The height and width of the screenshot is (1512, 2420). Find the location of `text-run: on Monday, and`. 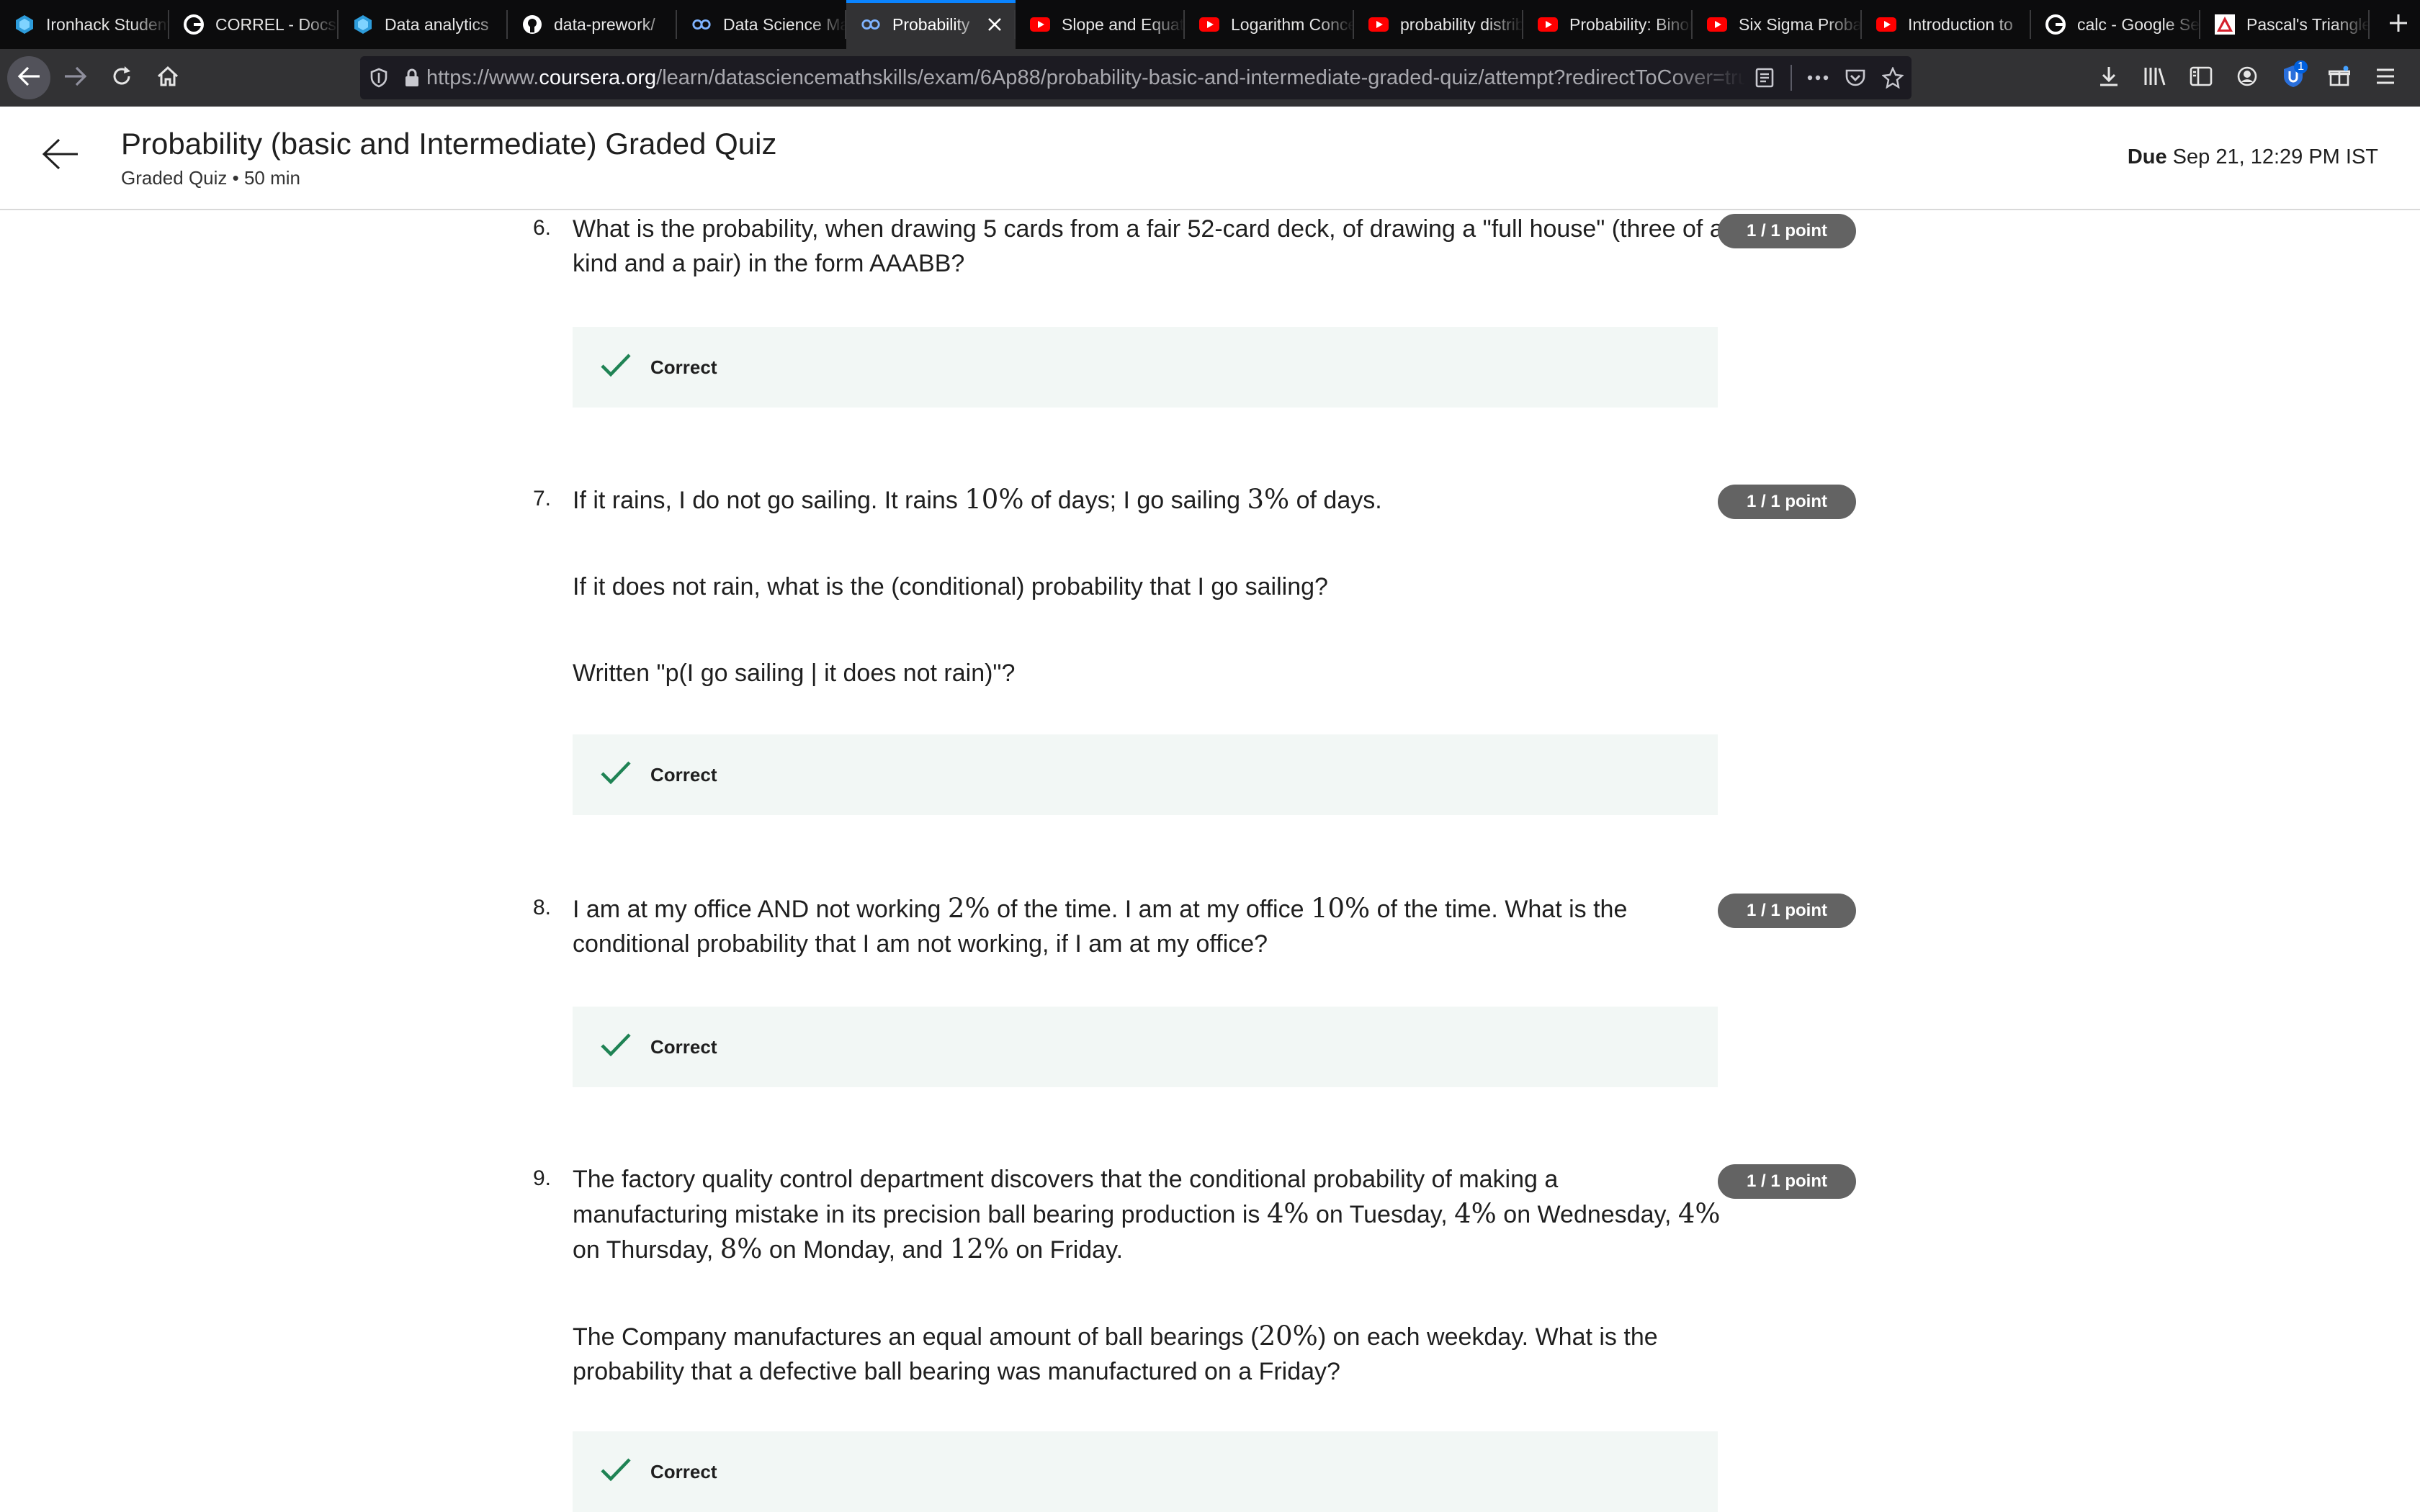

text-run: on Monday, and is located at coordinates (856, 1250).